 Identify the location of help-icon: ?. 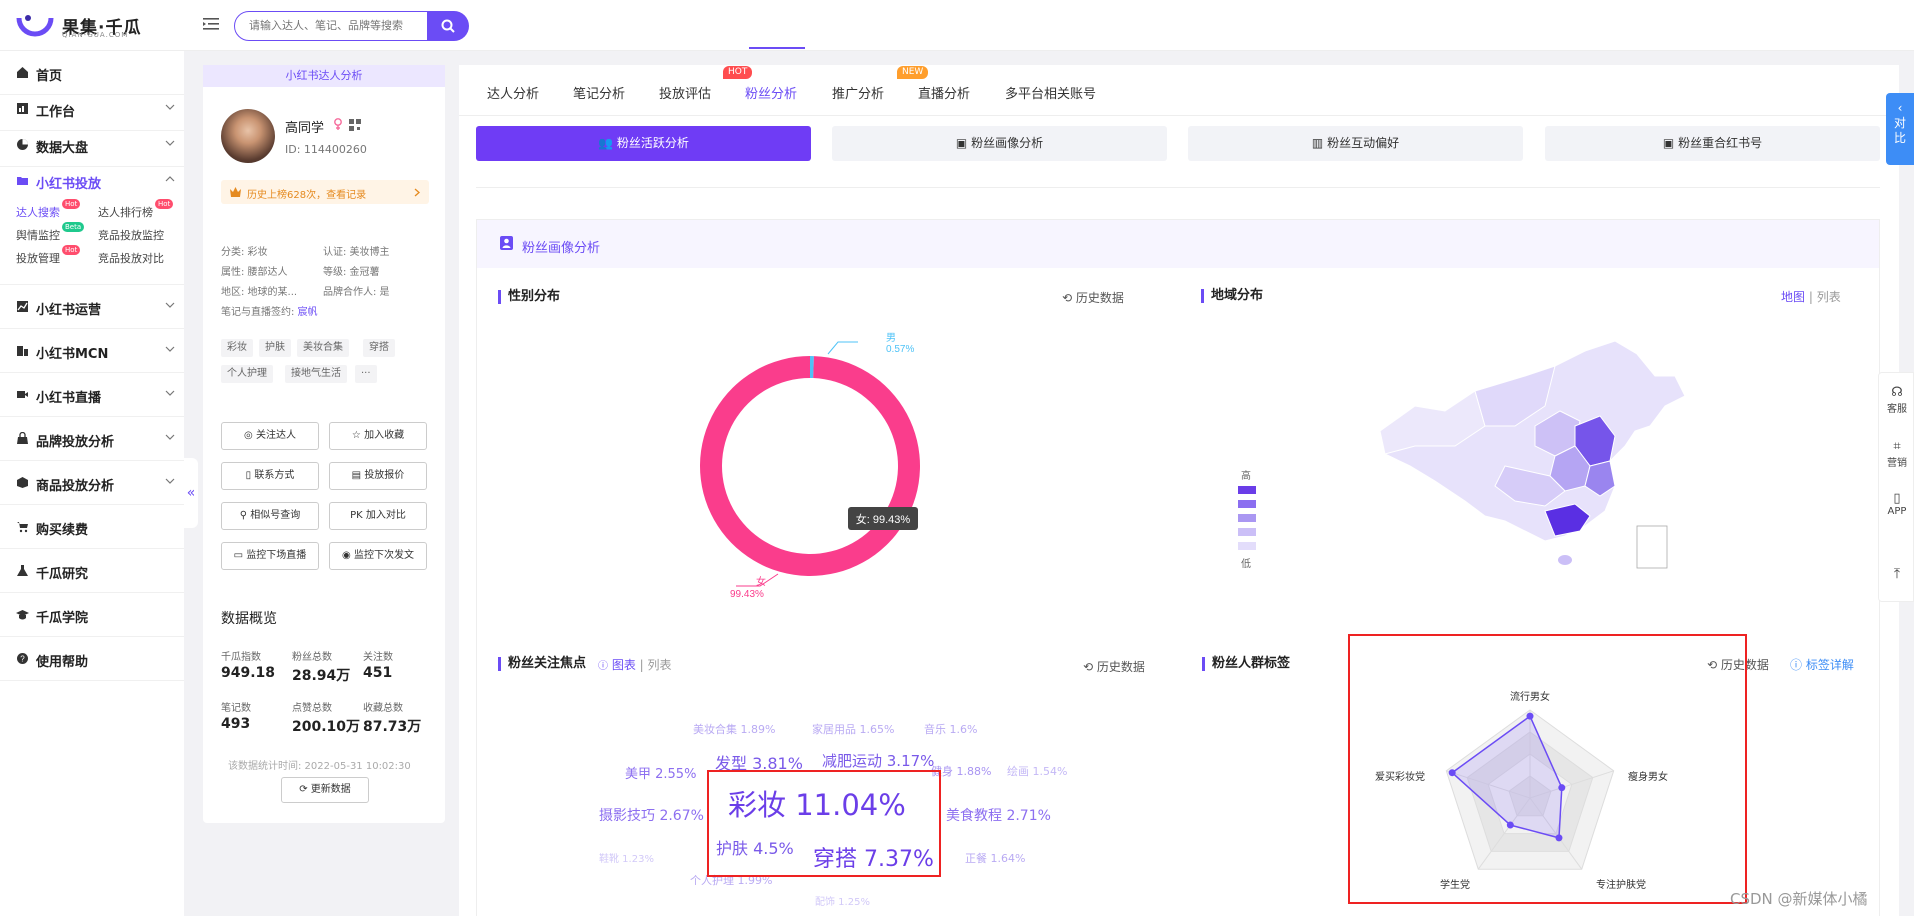
(22, 658).